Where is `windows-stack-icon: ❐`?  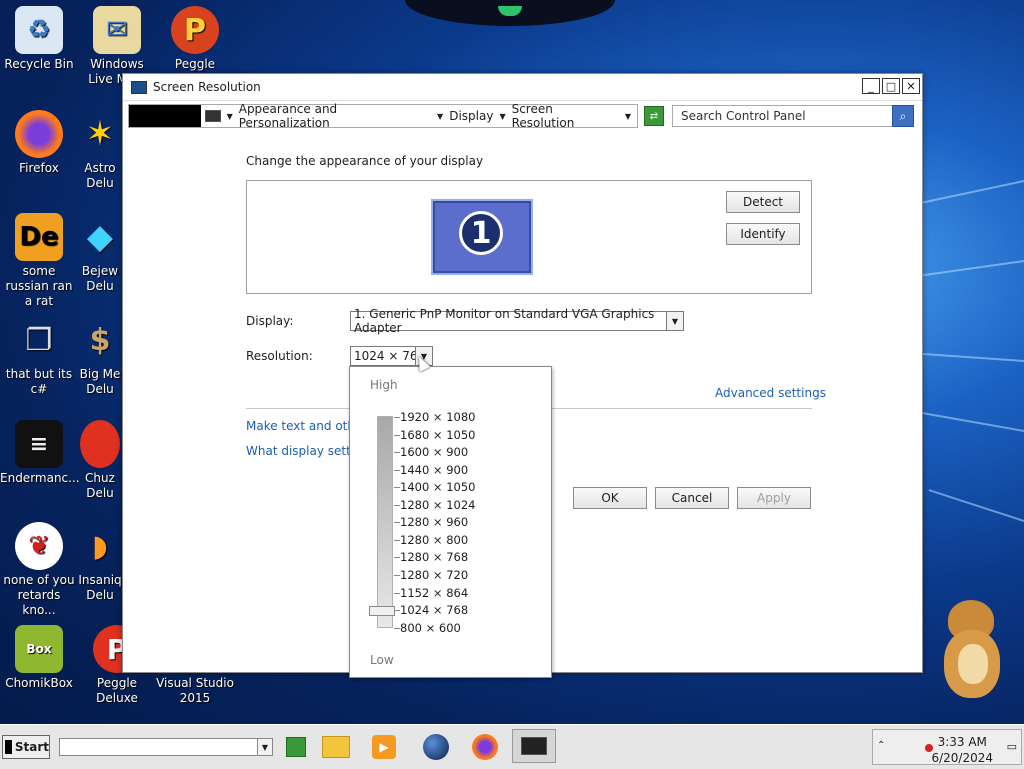
windows-stack-icon: ❐ is located at coordinates (39, 340).